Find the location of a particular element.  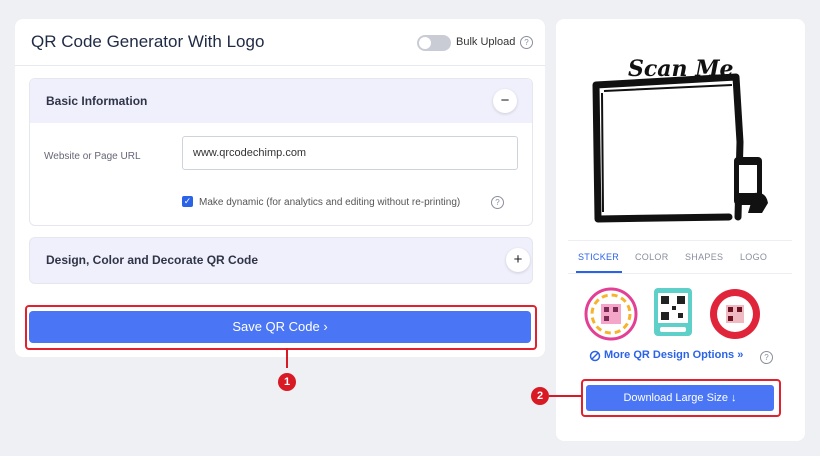

tab-logo: LOGO is located at coordinates (753, 257).